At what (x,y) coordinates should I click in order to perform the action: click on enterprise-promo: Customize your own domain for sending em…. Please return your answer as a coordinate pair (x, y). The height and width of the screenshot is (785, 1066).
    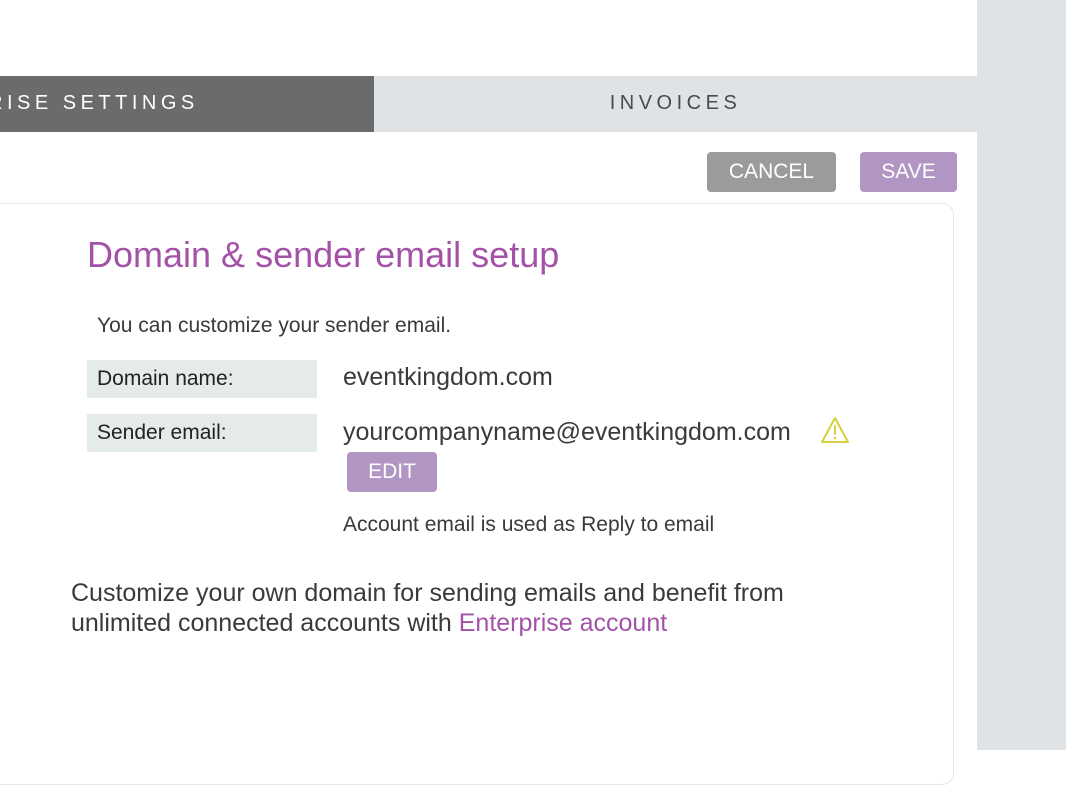
    Looking at the image, I should click on (471, 608).